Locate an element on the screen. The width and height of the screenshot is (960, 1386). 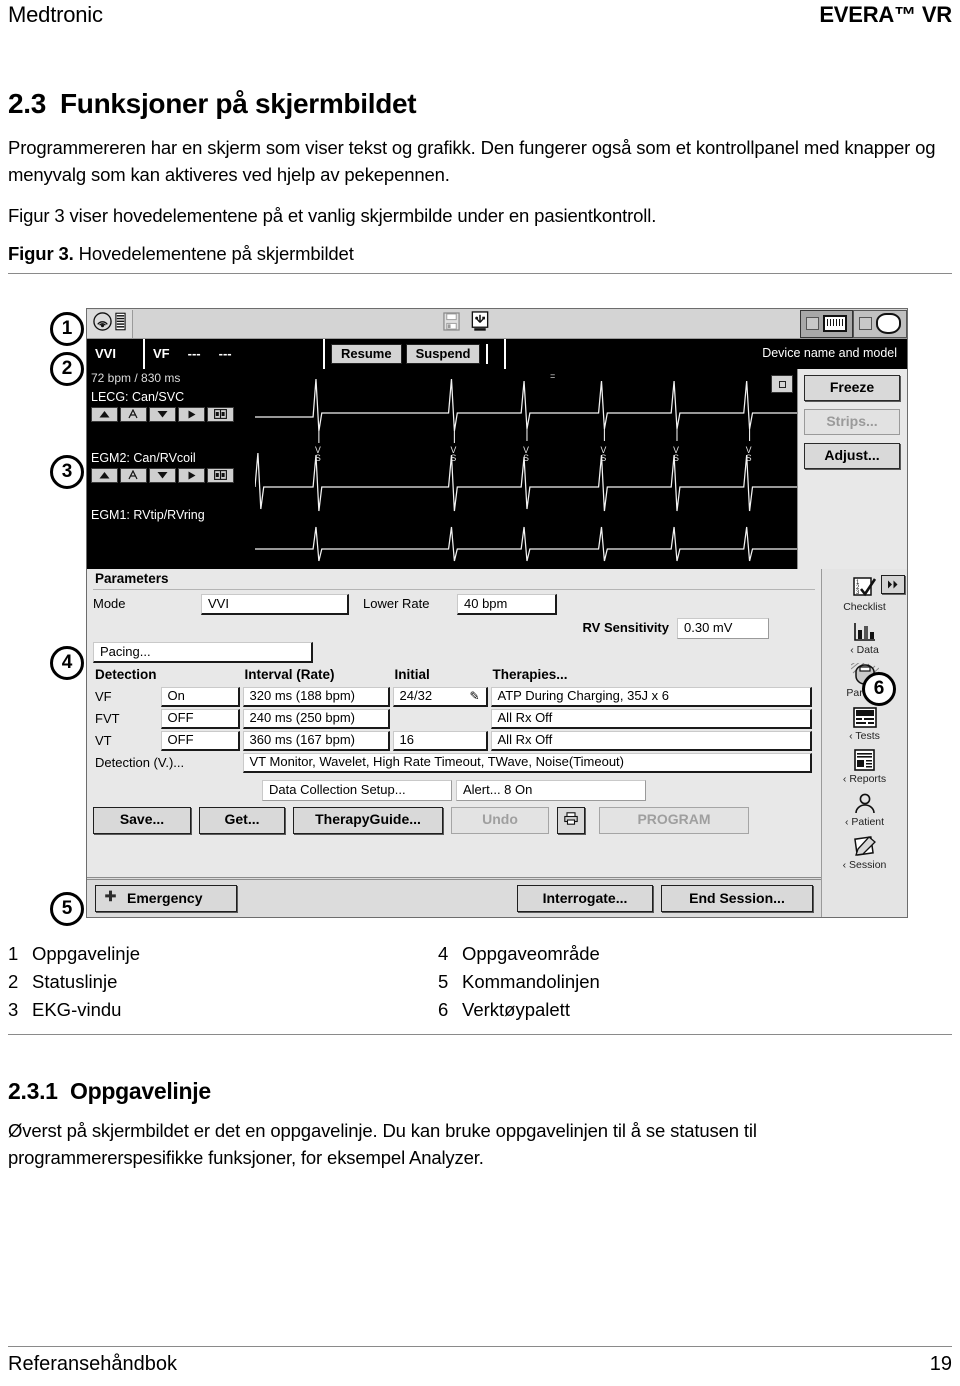
subsection-title: 2.3.1 Oppgavelinje is located at coordinates (480, 1091).